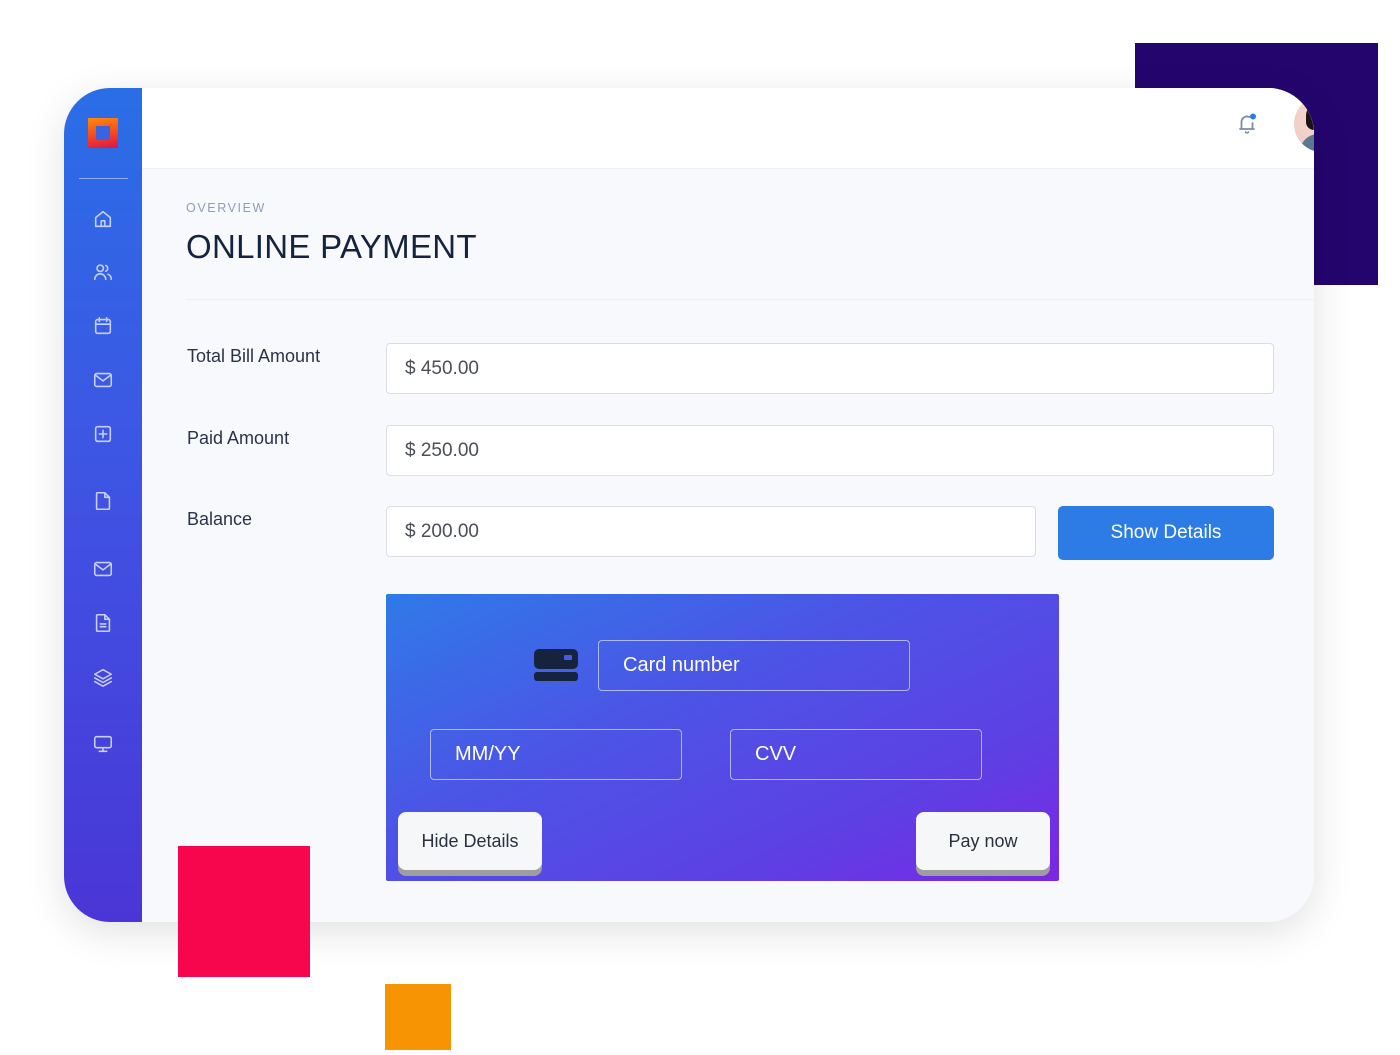 Image resolution: width=1400 pixels, height=1055 pixels. I want to click on sidebar-item-documents, so click(103, 623).